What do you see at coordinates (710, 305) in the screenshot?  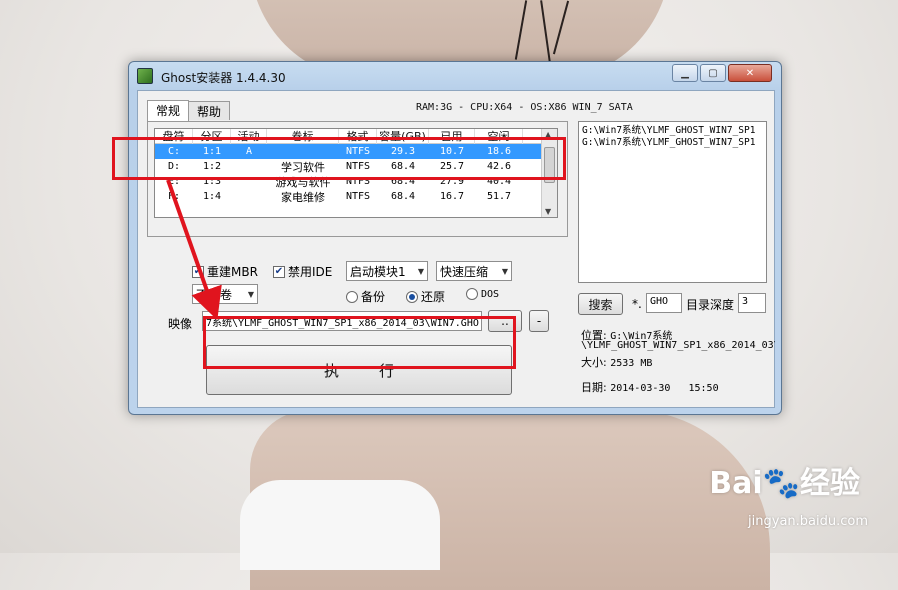 I see `depth-label: 目录深度` at bounding box center [710, 305].